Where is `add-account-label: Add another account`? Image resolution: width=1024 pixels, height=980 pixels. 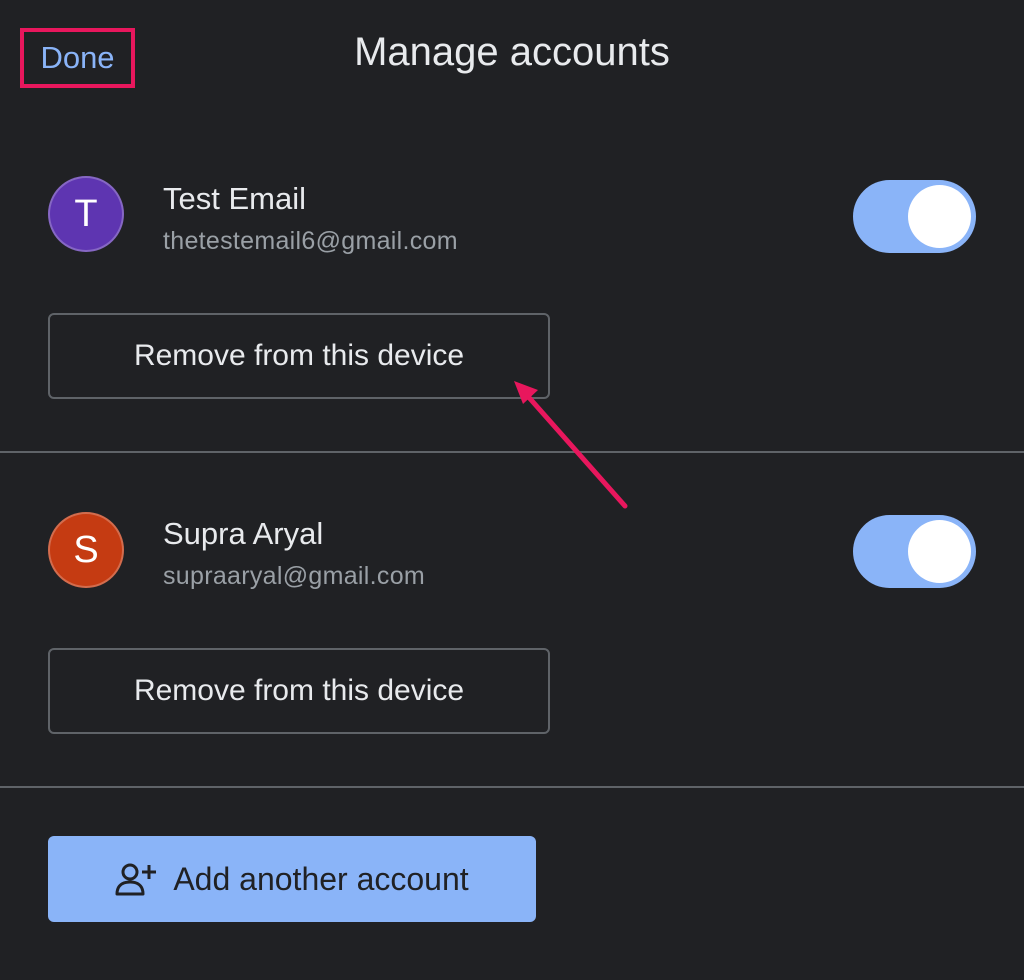
add-account-label: Add another account is located at coordinates (321, 878).